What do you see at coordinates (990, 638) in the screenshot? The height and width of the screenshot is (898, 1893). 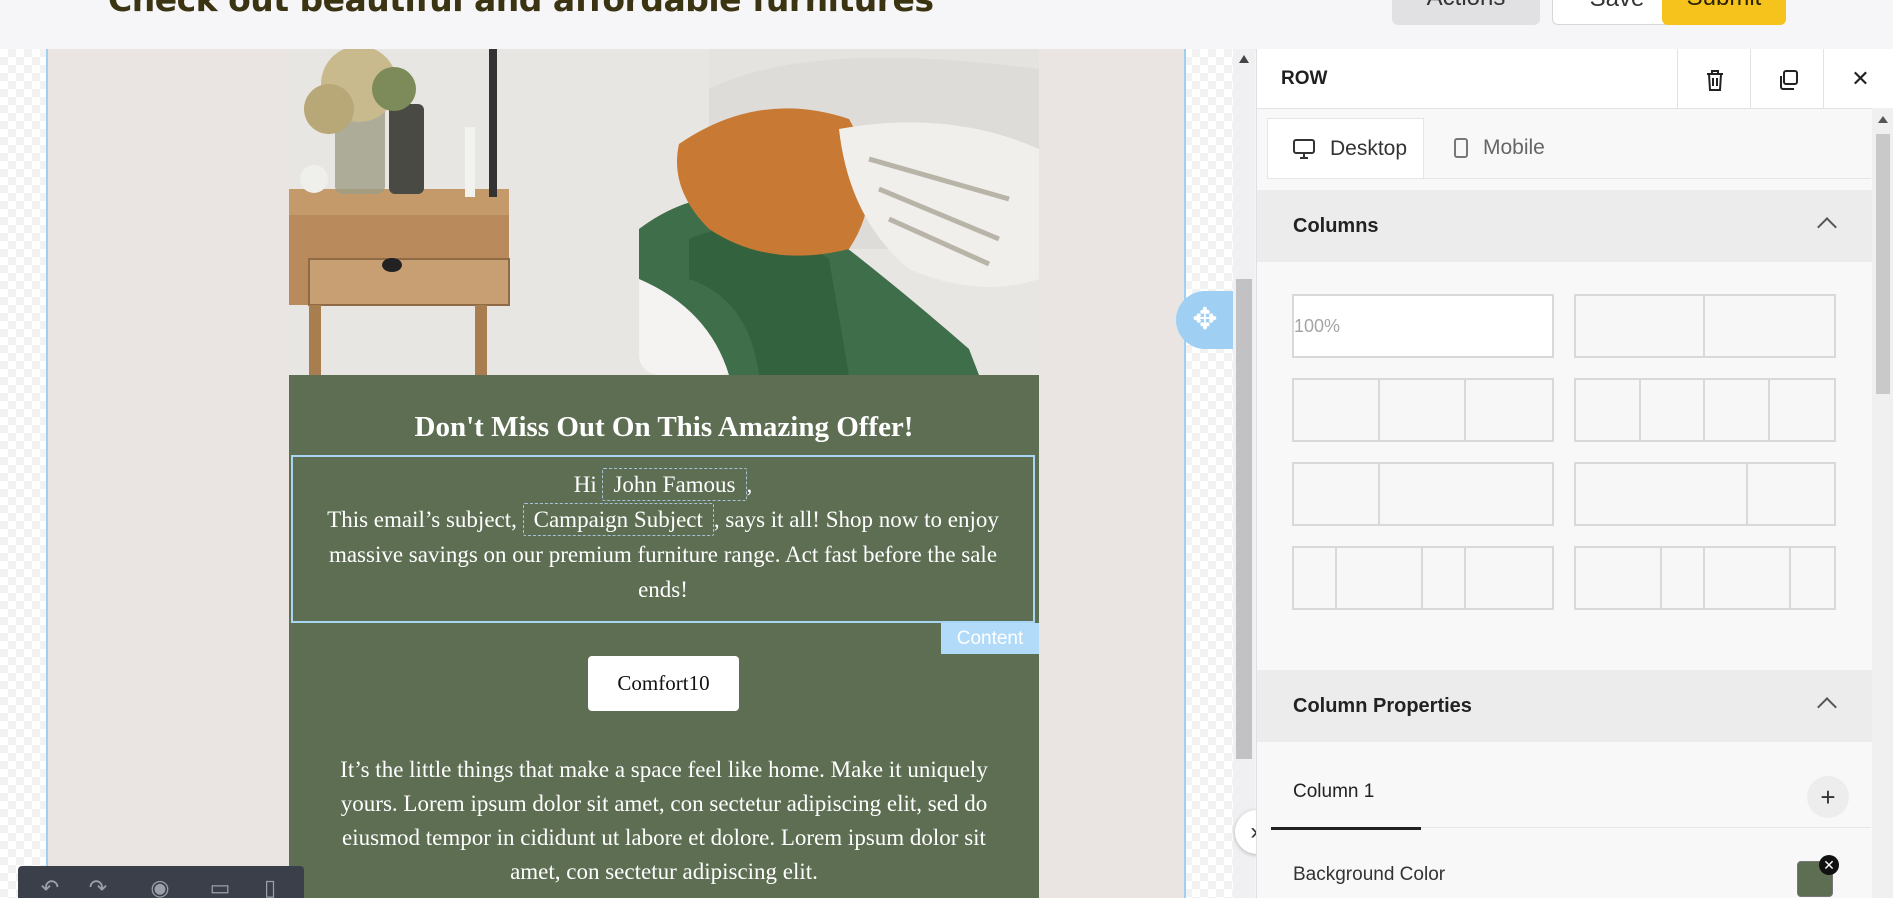 I see `content-block-label: Content` at bounding box center [990, 638].